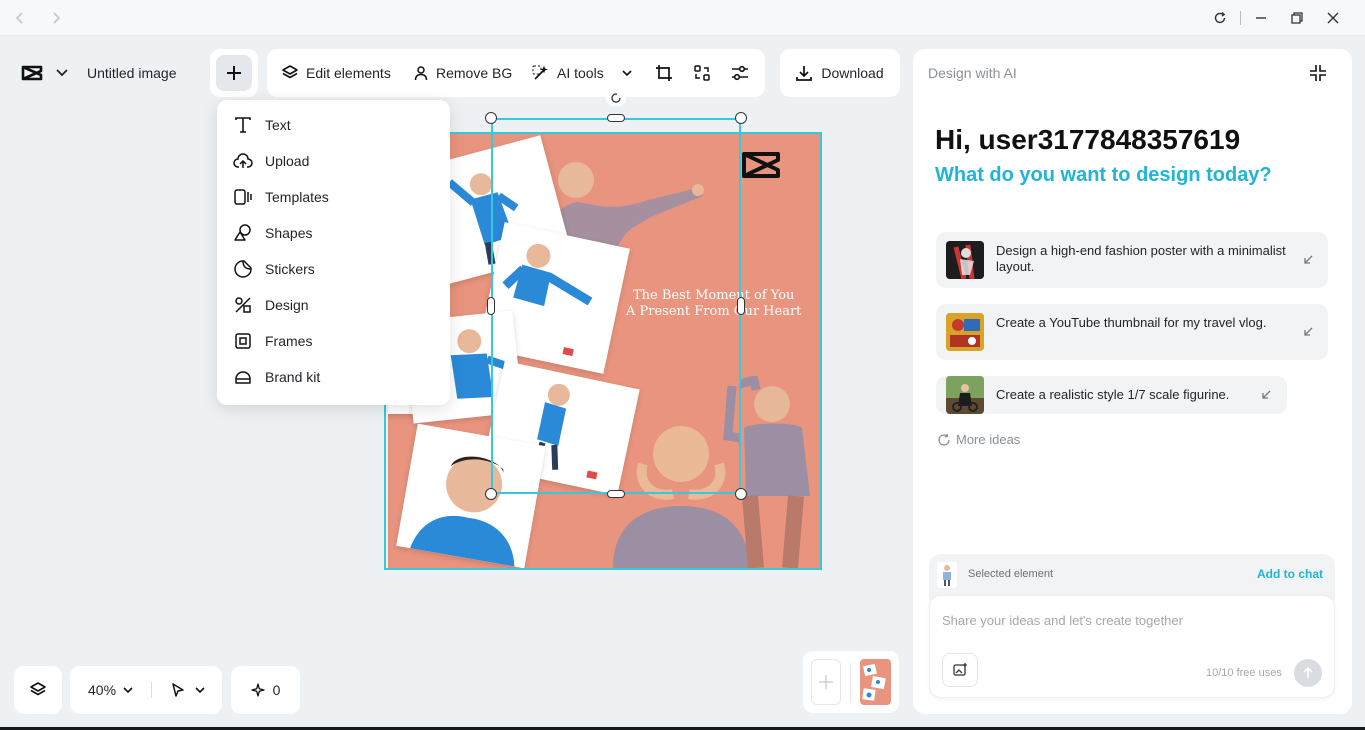 The height and width of the screenshot is (730, 1365). What do you see at coordinates (664, 73) in the screenshot?
I see `crop-button` at bounding box center [664, 73].